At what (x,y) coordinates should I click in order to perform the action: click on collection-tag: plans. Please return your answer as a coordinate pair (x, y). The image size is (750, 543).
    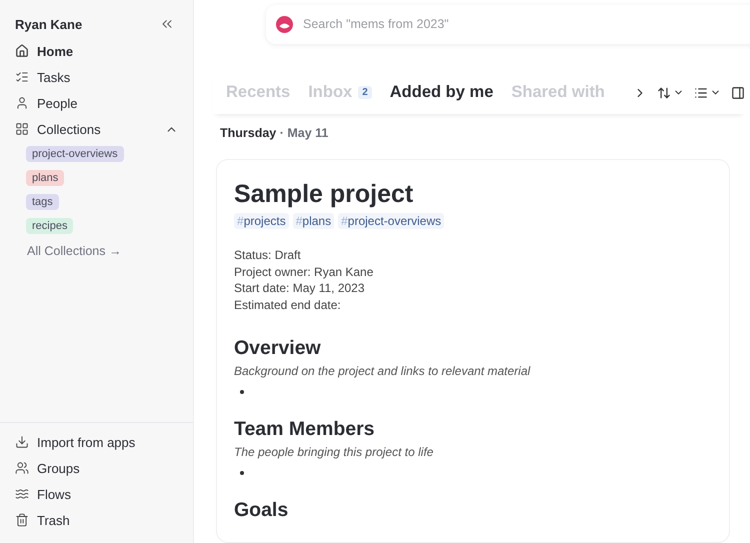
    Looking at the image, I should click on (45, 178).